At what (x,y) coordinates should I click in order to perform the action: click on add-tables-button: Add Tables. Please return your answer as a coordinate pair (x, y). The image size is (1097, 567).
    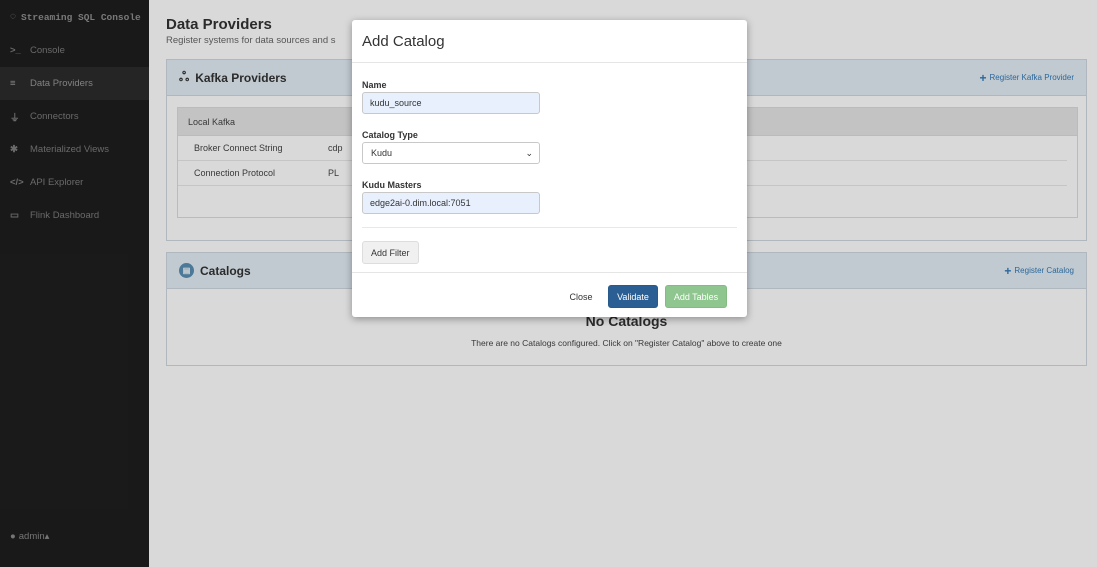
    Looking at the image, I should click on (696, 296).